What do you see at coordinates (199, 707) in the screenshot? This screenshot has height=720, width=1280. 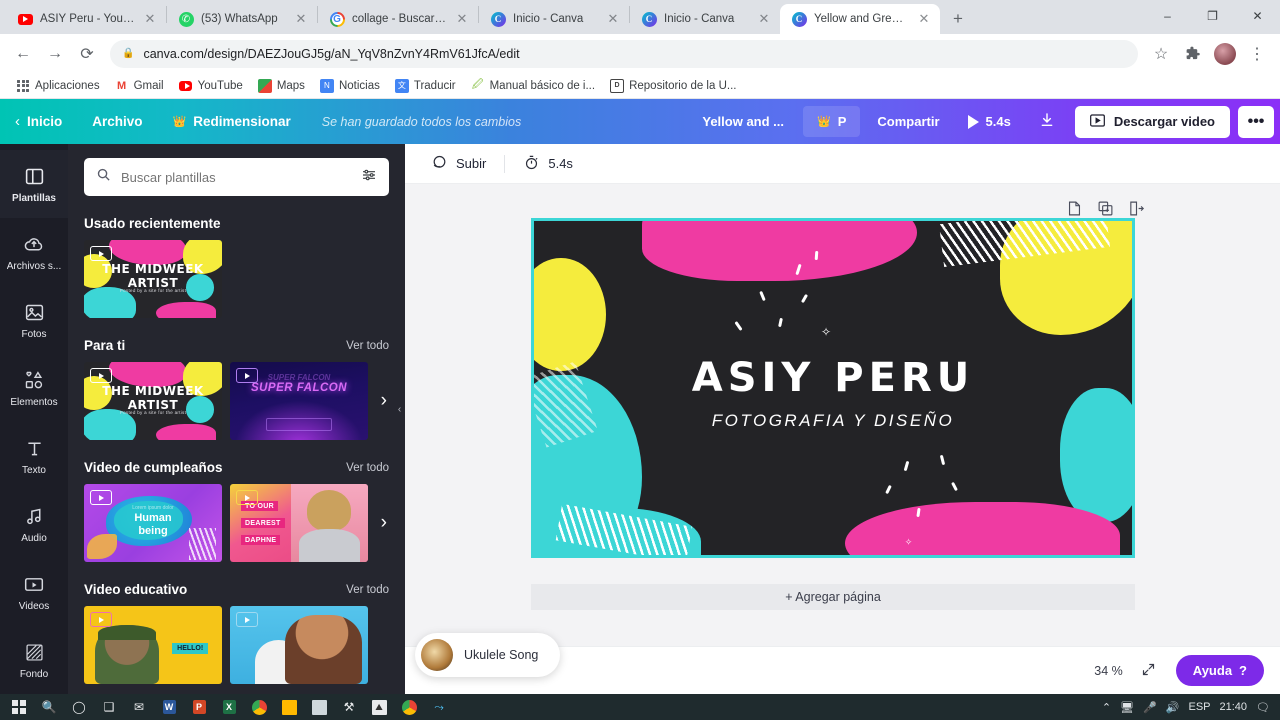 I see `taskbar-powerpoint: P` at bounding box center [199, 707].